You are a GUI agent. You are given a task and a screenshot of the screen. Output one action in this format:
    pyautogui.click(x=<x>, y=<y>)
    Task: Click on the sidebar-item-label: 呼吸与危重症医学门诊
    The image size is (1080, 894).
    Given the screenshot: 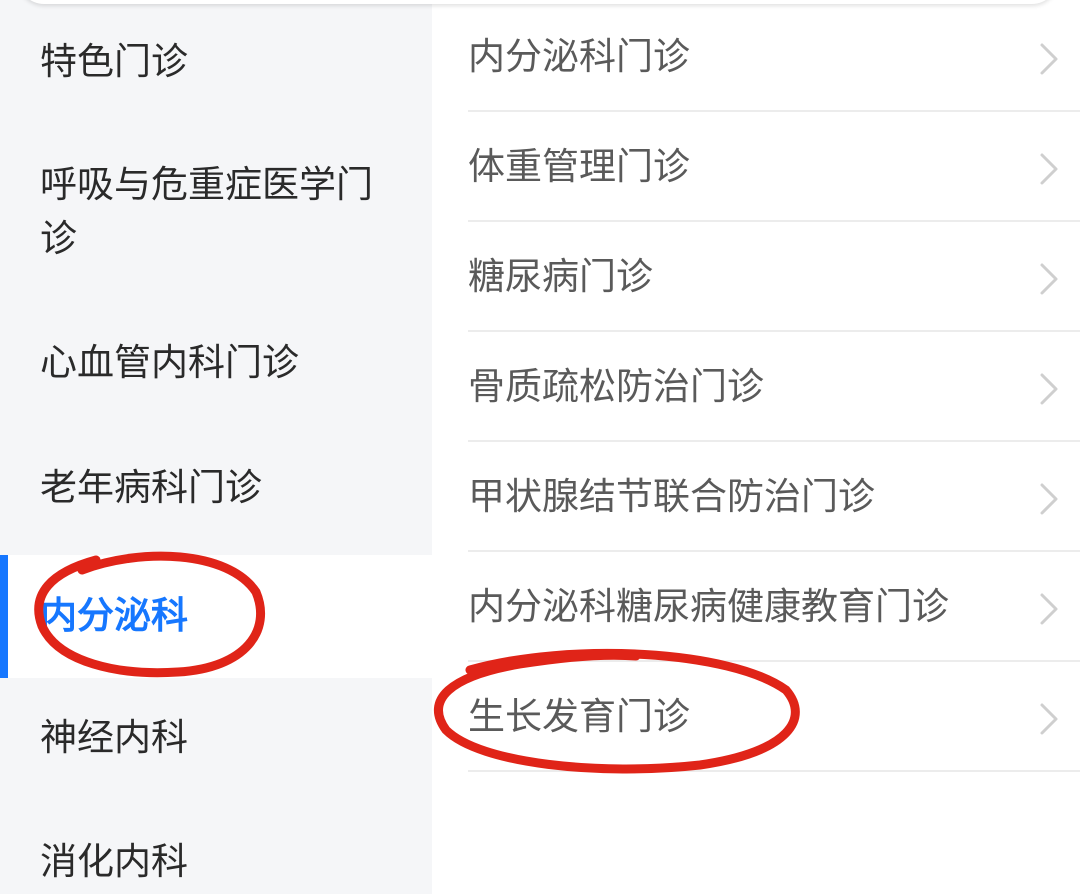 What is the action you would take?
    pyautogui.click(x=206, y=211)
    